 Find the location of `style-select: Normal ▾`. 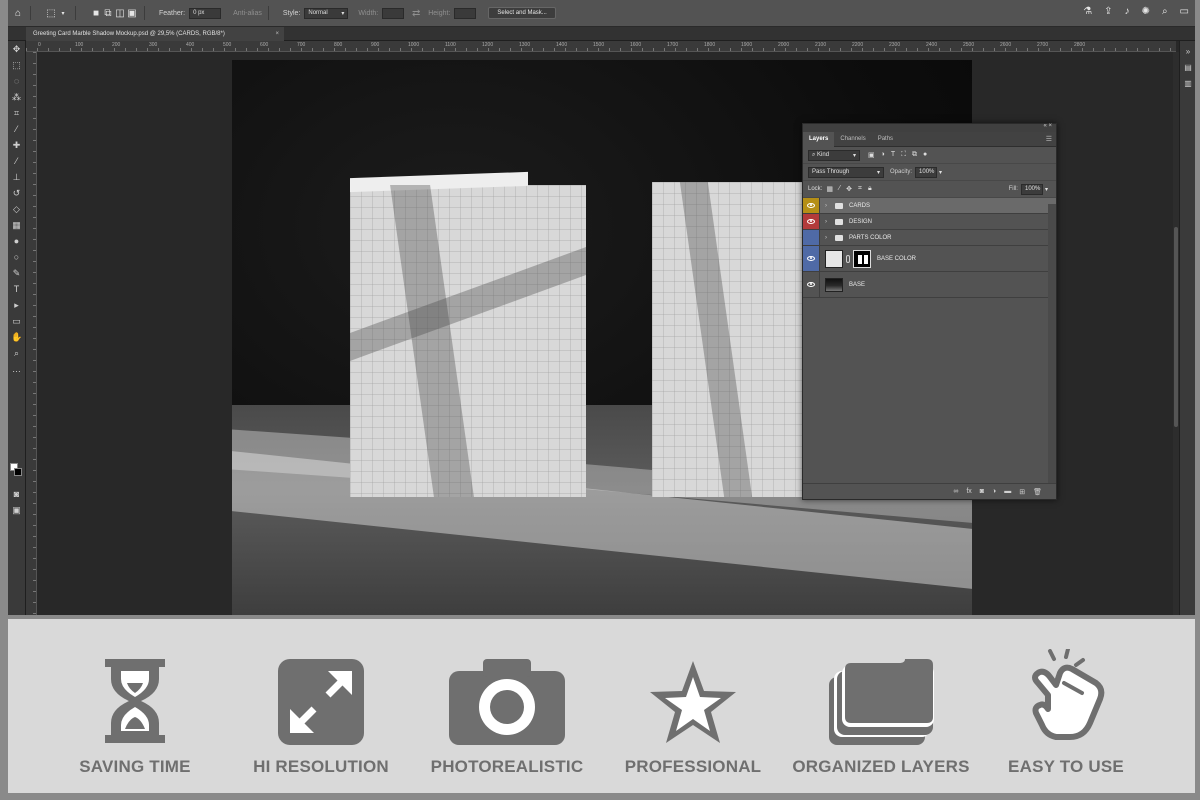

style-select: Normal ▾ is located at coordinates (326, 13).